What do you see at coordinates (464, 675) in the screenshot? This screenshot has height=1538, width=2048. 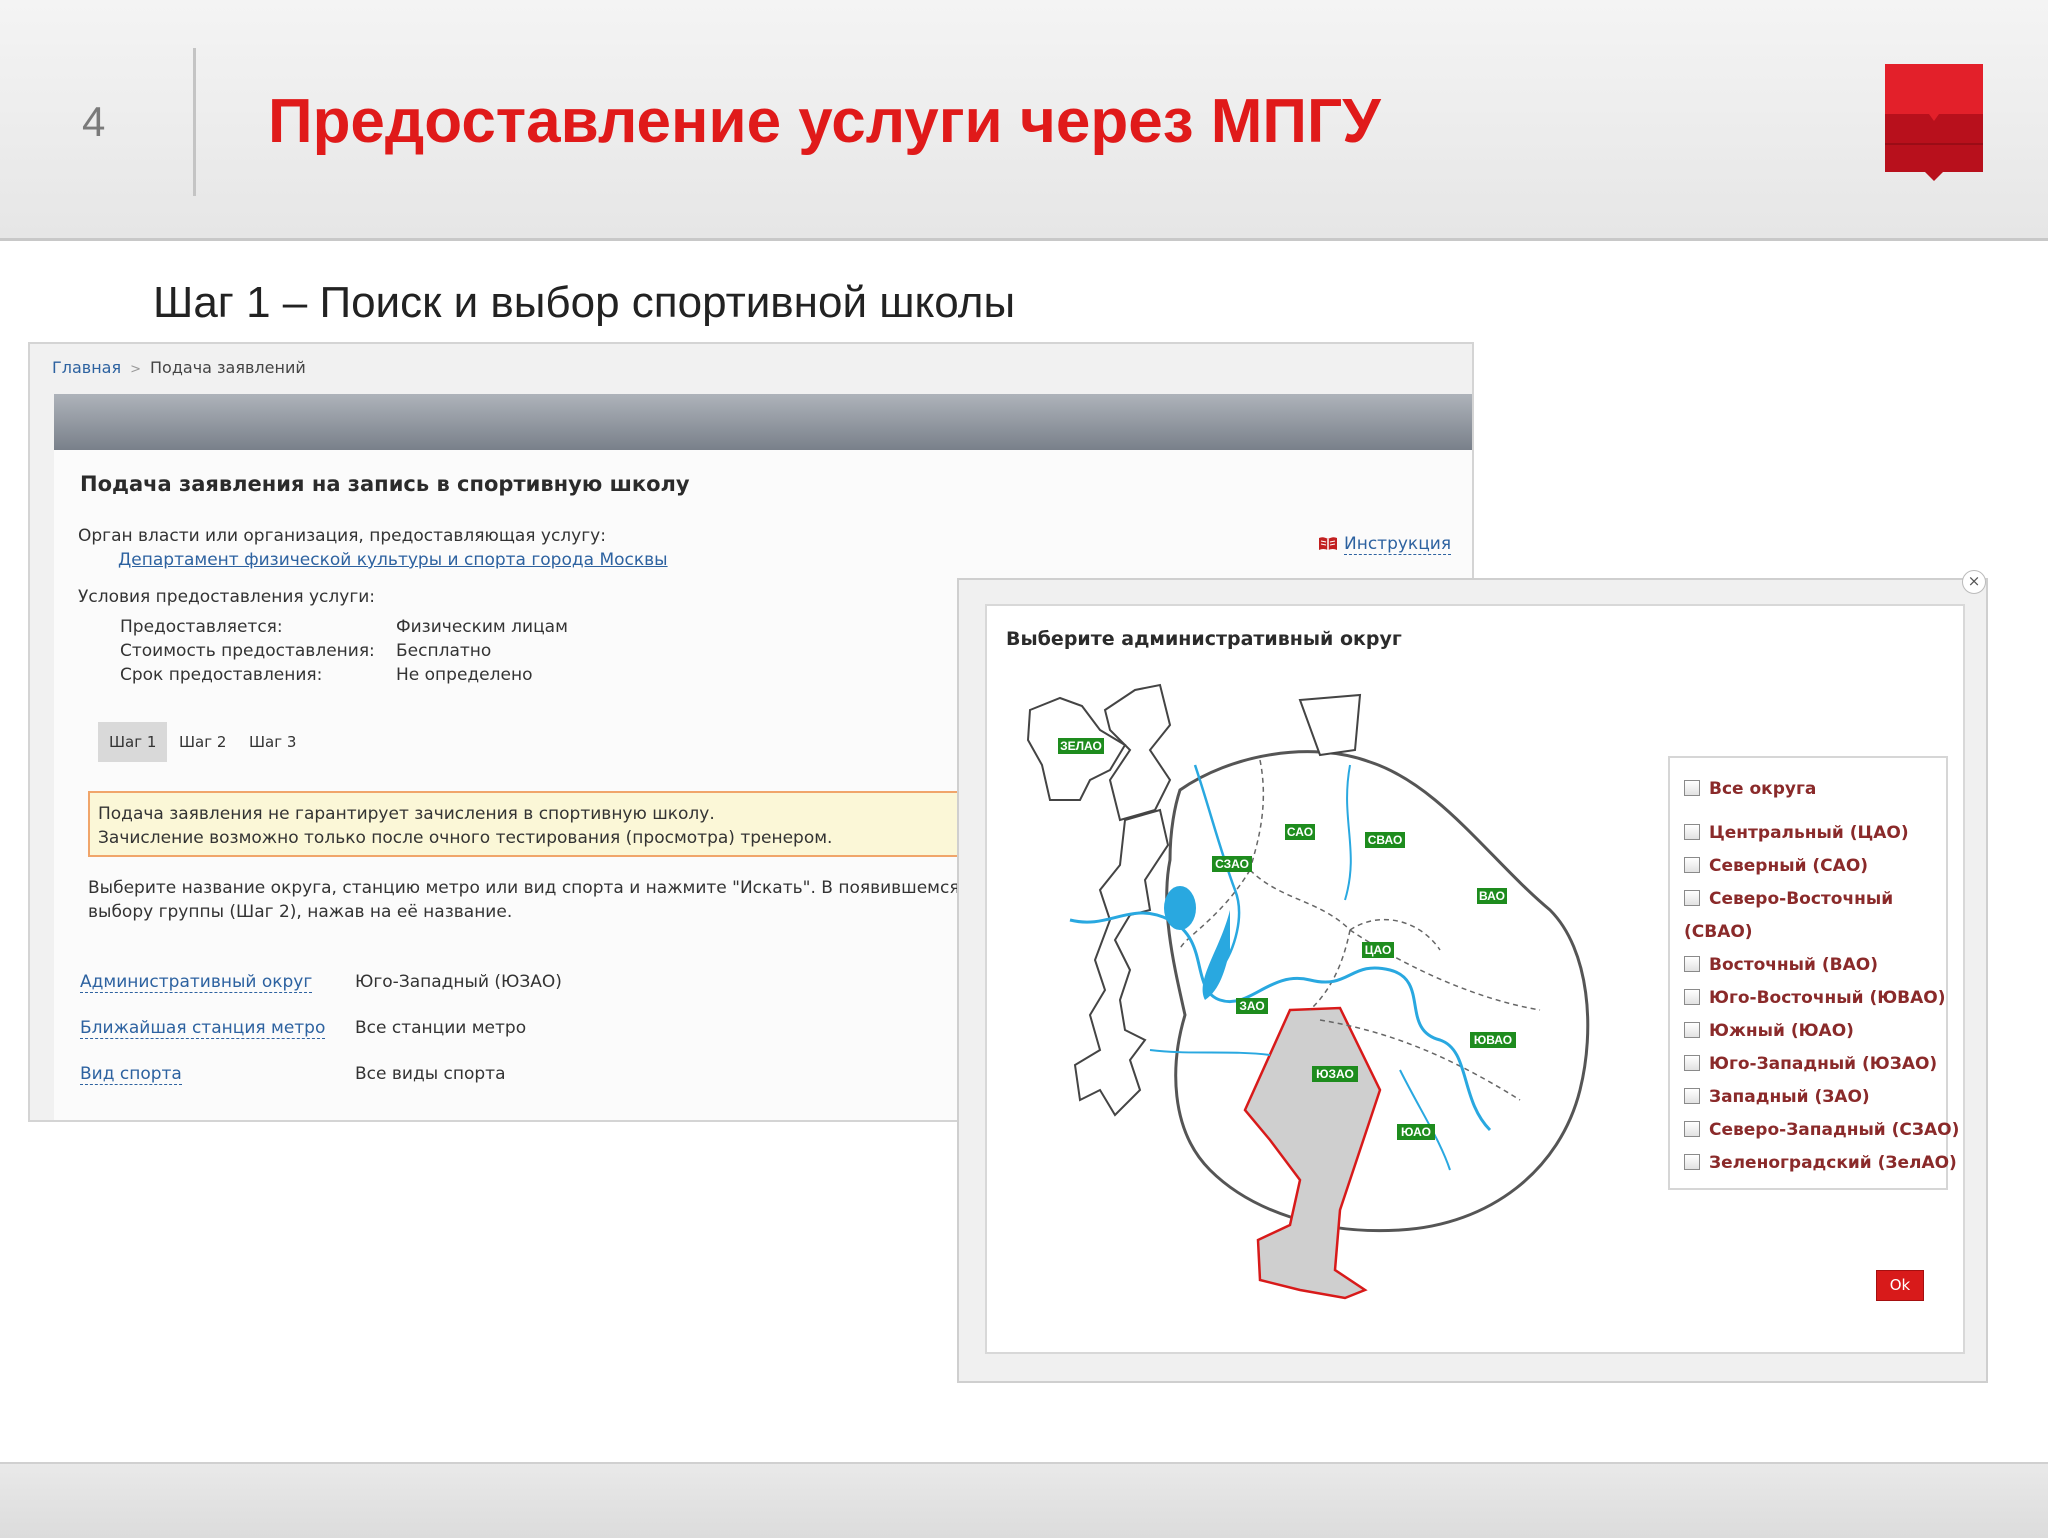 I see `condition-value: Не определено` at bounding box center [464, 675].